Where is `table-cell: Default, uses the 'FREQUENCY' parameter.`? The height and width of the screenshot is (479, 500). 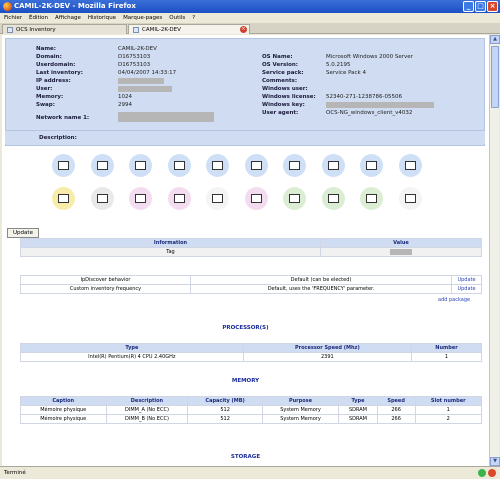 table-cell: Default, uses the 'FREQUENCY' parameter. is located at coordinates (321, 289).